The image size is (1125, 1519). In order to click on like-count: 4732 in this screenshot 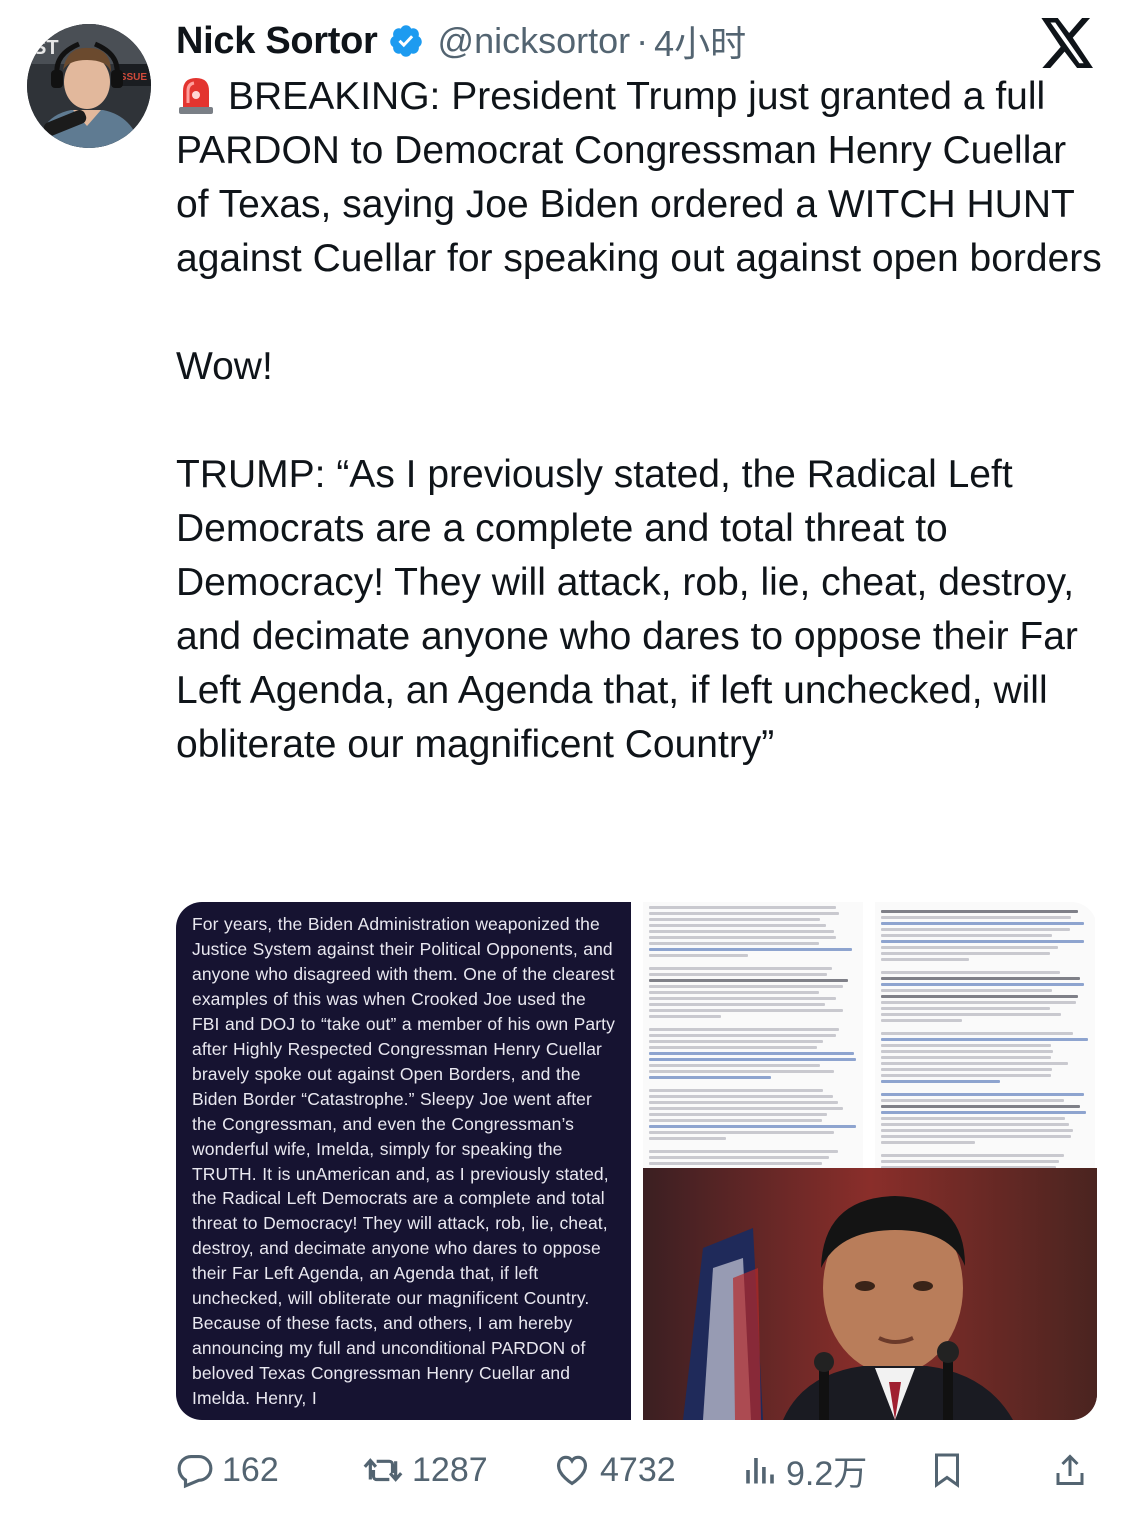, I will do `click(638, 1469)`.